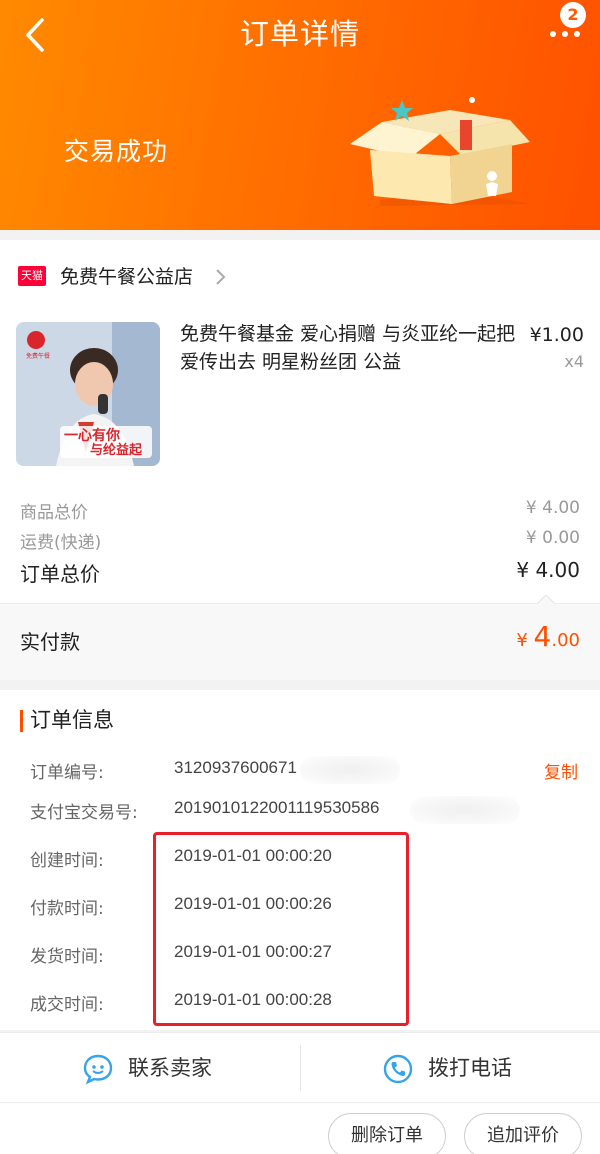 Image resolution: width=600 pixels, height=1154 pixels. What do you see at coordinates (348, 348) in the screenshot?
I see `product-title: 免费午餐基金 爱心捐赠 与炎亚纶一起把爱传出去 明星粉丝团 公益` at bounding box center [348, 348].